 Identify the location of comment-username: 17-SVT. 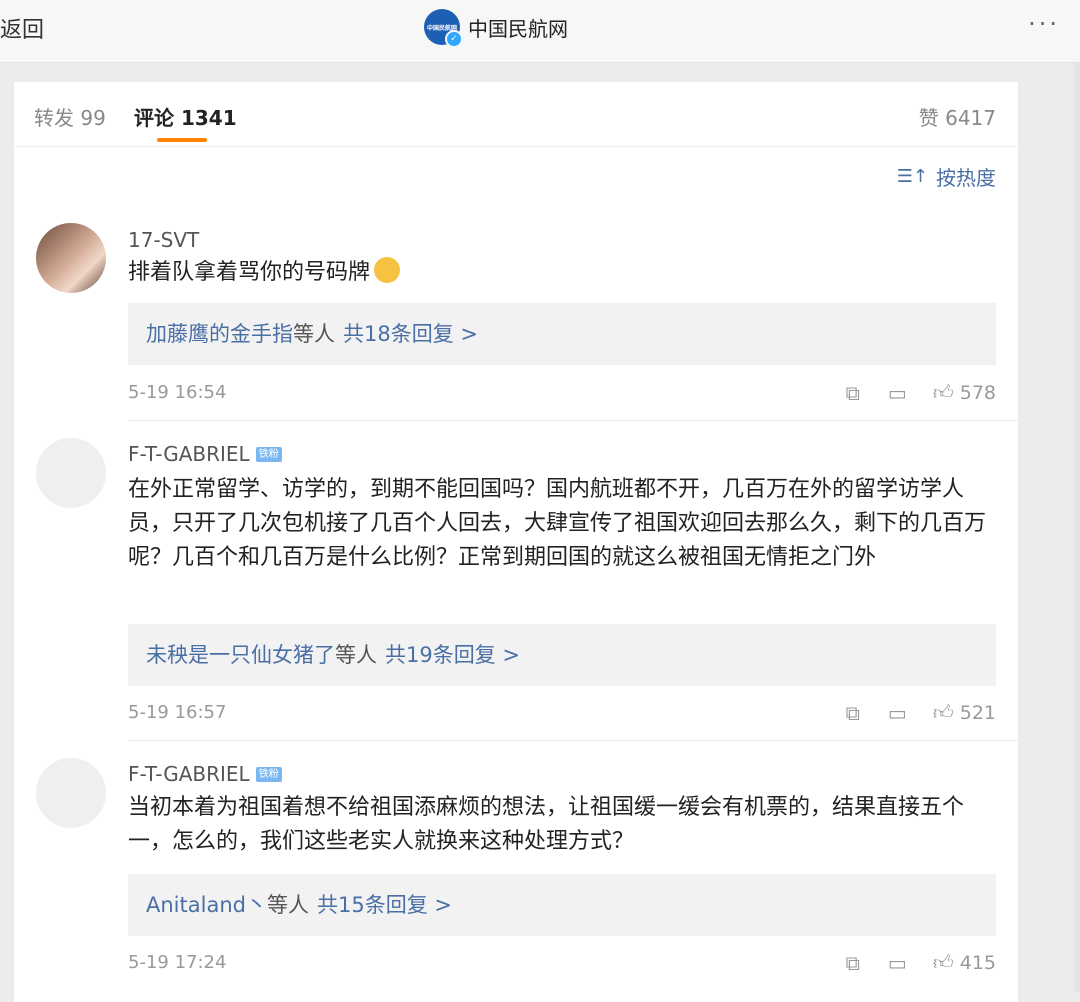
(163, 240).